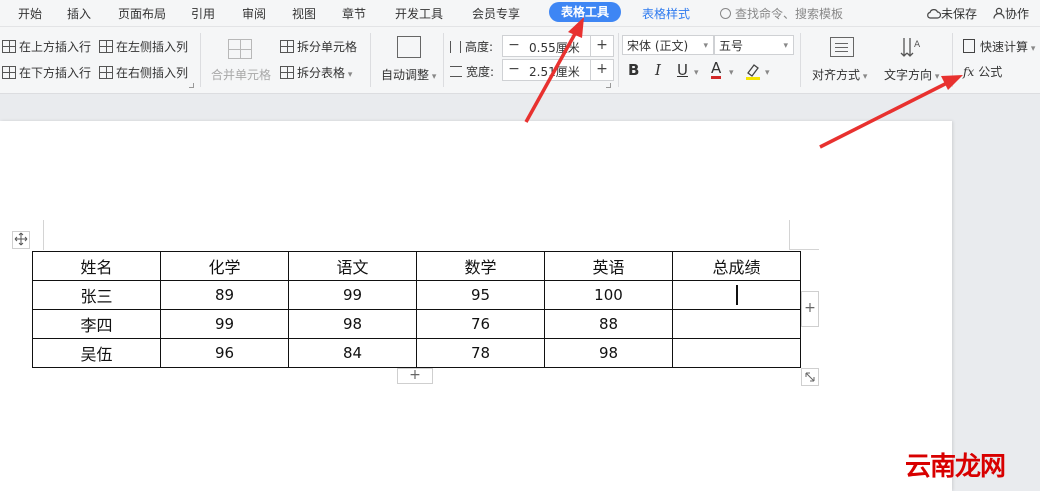 This screenshot has width=1040, height=491. What do you see at coordinates (480, 266) in the screenshot?
I see `table-header-cell: 数学` at bounding box center [480, 266].